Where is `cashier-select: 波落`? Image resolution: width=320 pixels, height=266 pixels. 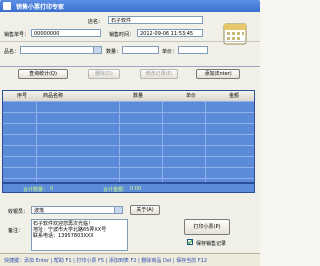 cashier-select: 波落 is located at coordinates (77, 210).